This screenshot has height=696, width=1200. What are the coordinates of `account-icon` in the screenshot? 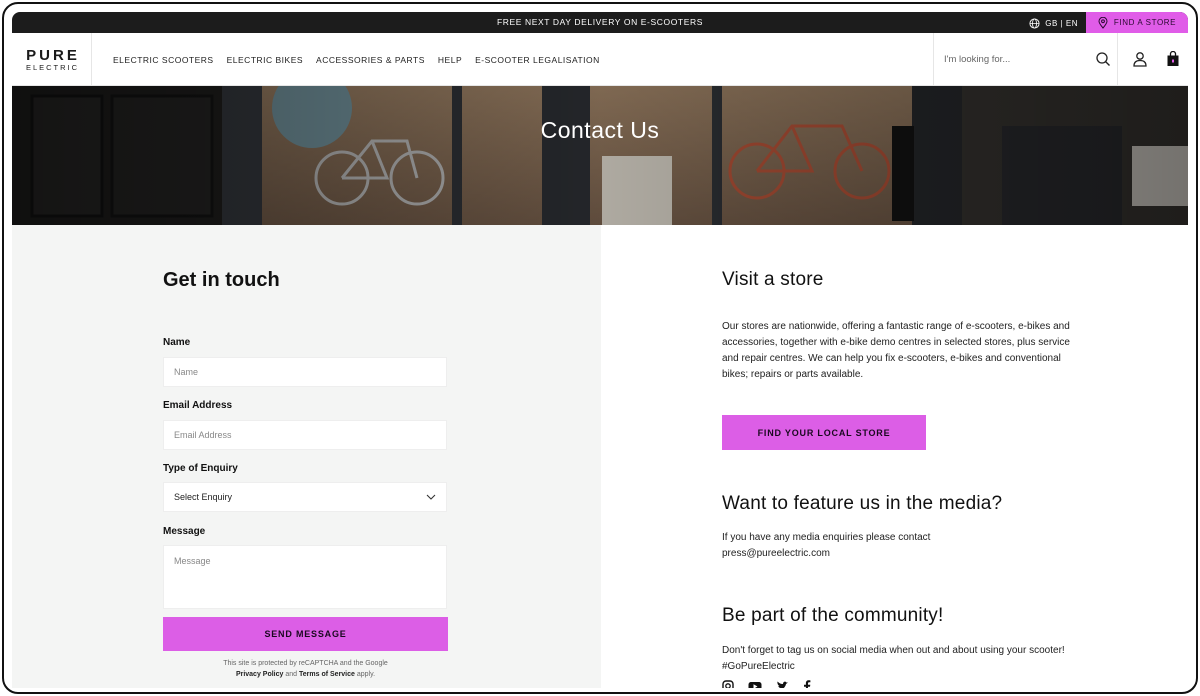 It's located at (1140, 59).